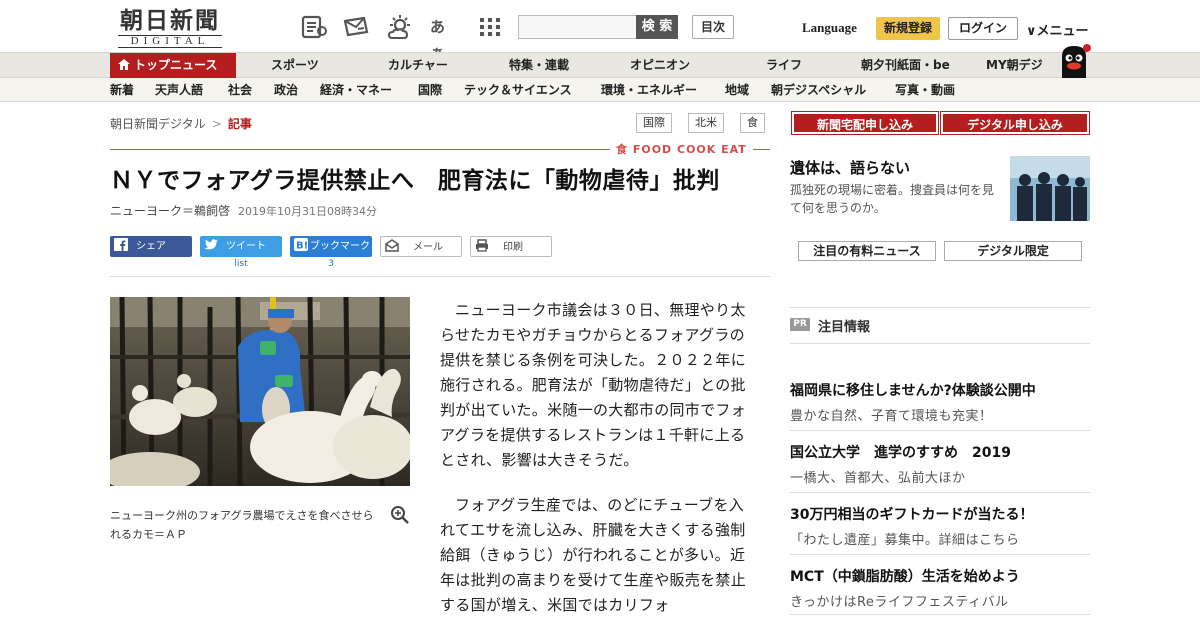  Describe the element at coordinates (578, 27) in the screenshot. I see `search-input` at that location.